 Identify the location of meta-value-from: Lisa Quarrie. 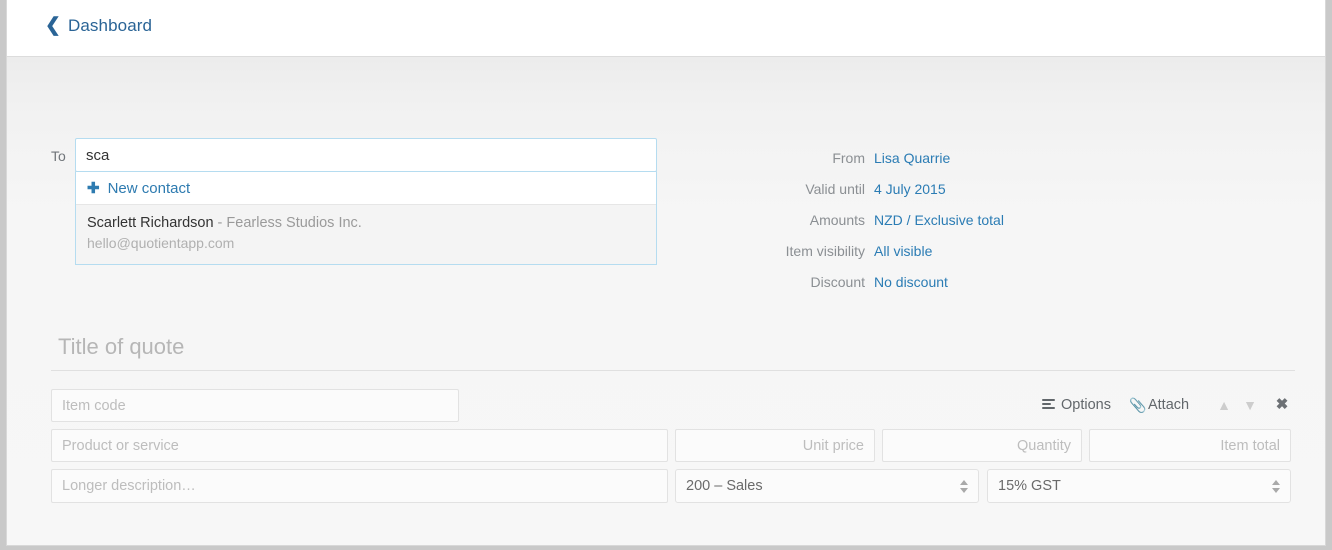
(912, 158).